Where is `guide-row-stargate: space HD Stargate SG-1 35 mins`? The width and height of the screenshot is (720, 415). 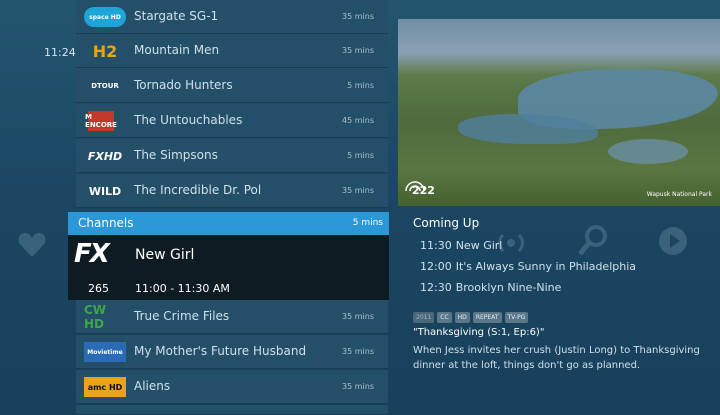 guide-row-stargate: space HD Stargate SG-1 35 mins is located at coordinates (232, 17).